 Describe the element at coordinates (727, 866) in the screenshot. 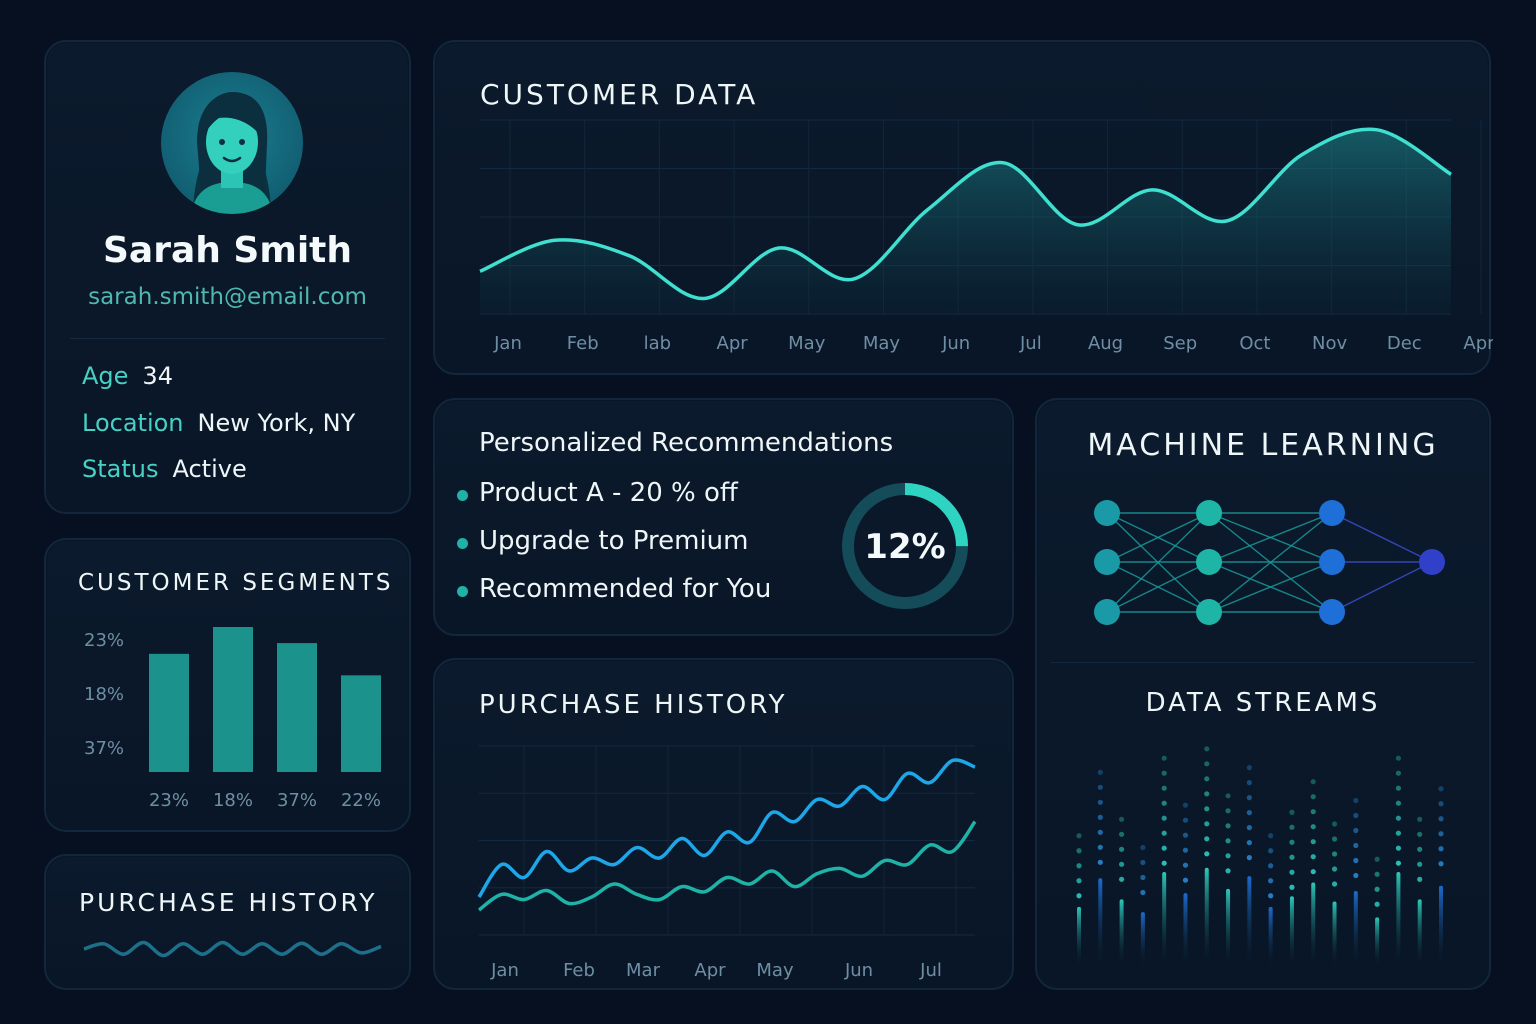

I see `purchase-series-line` at that location.